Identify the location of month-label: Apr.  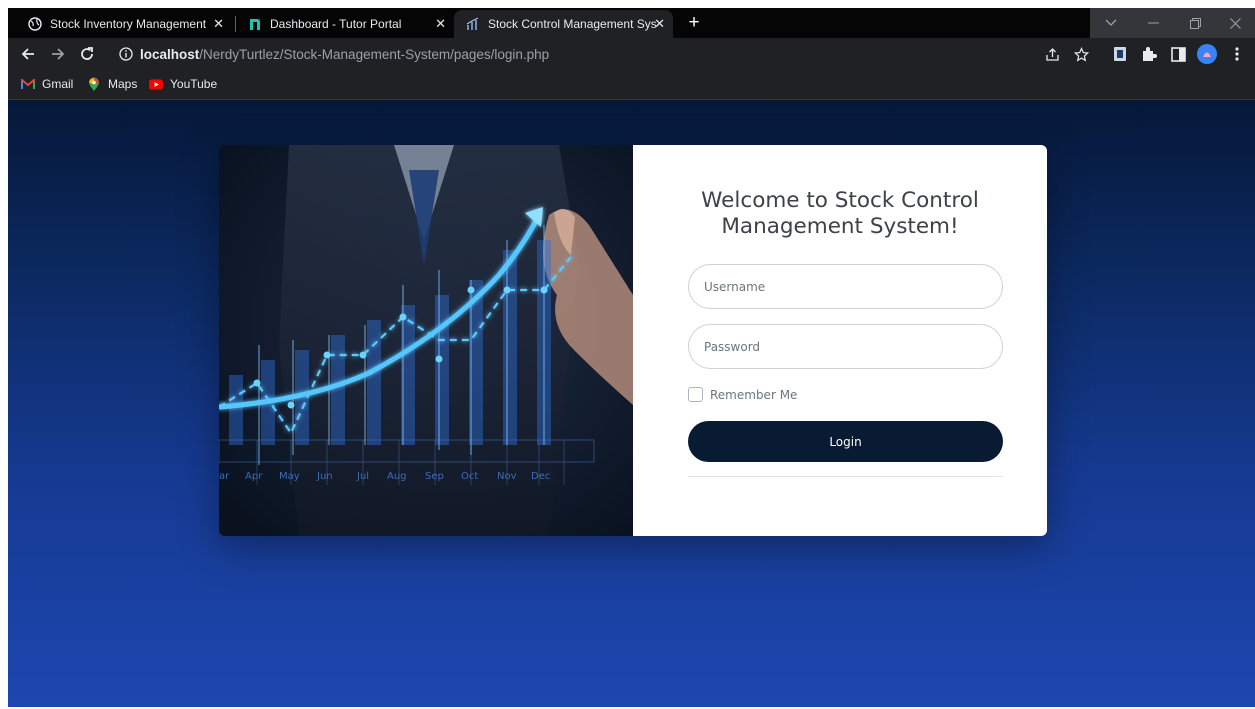
(254, 476).